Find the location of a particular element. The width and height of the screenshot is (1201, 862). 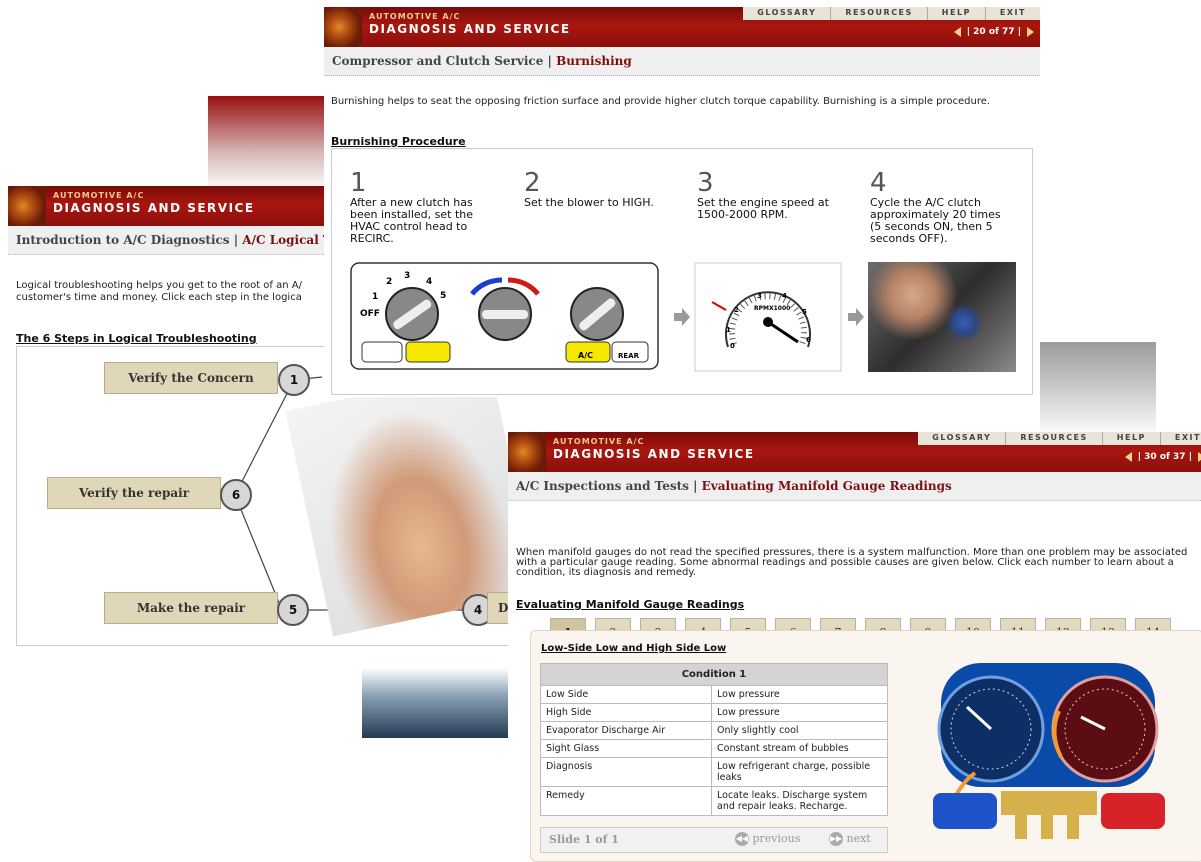

row-value: Low refrigerant charge, possible leaks is located at coordinates (799, 772).